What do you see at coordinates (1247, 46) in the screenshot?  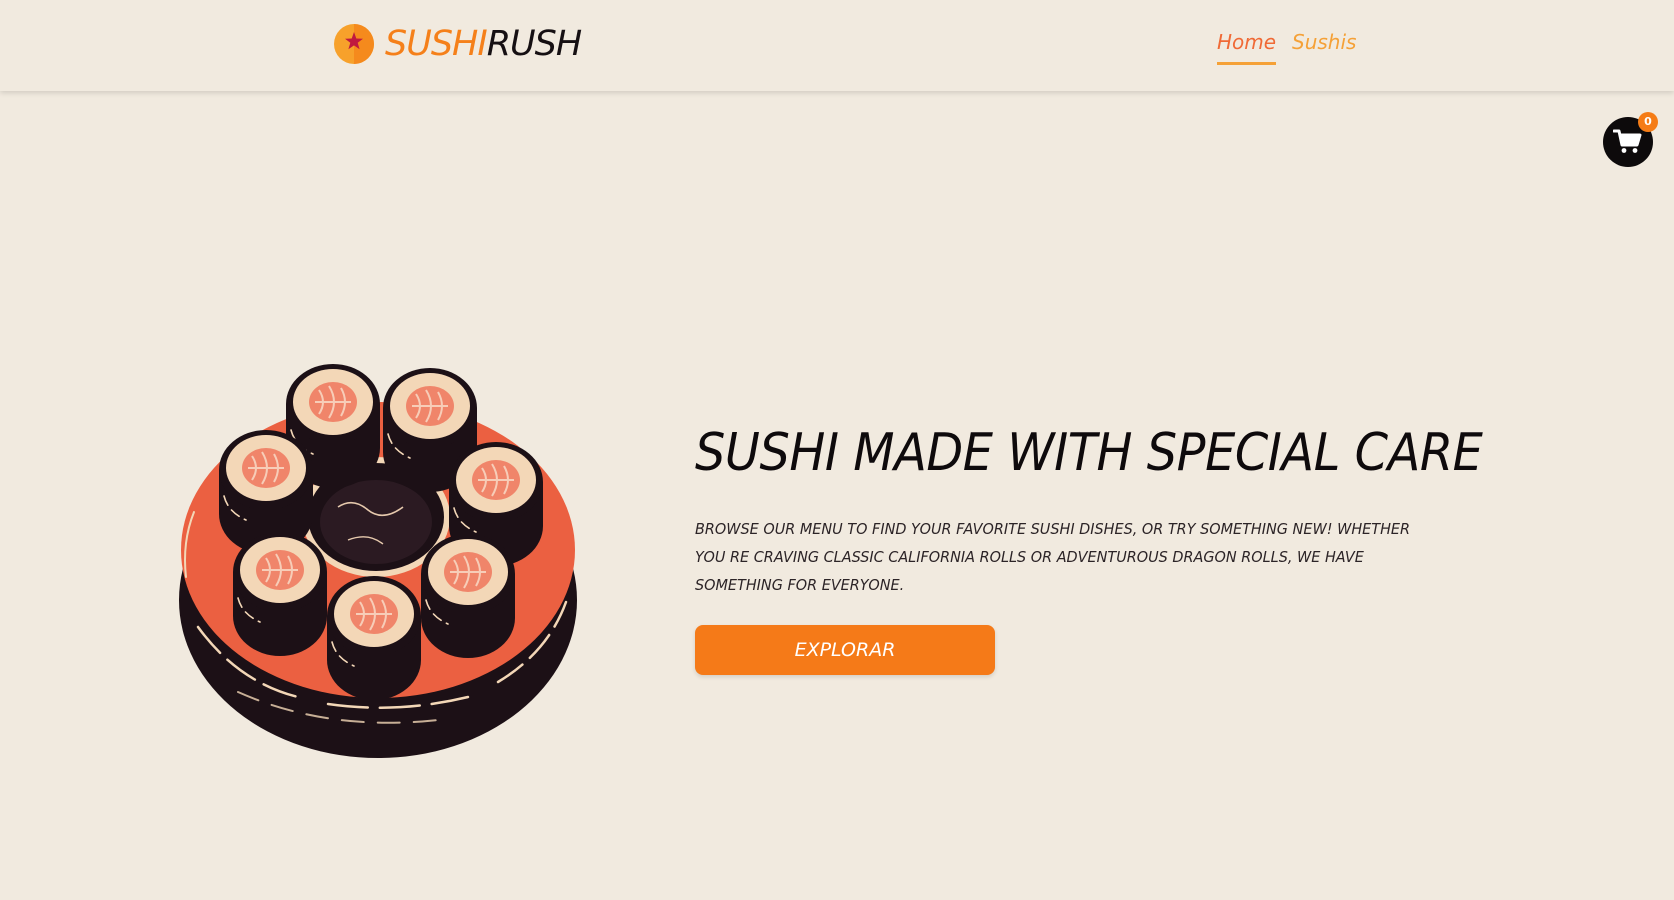 I see `nav-item-home: Home` at bounding box center [1247, 46].